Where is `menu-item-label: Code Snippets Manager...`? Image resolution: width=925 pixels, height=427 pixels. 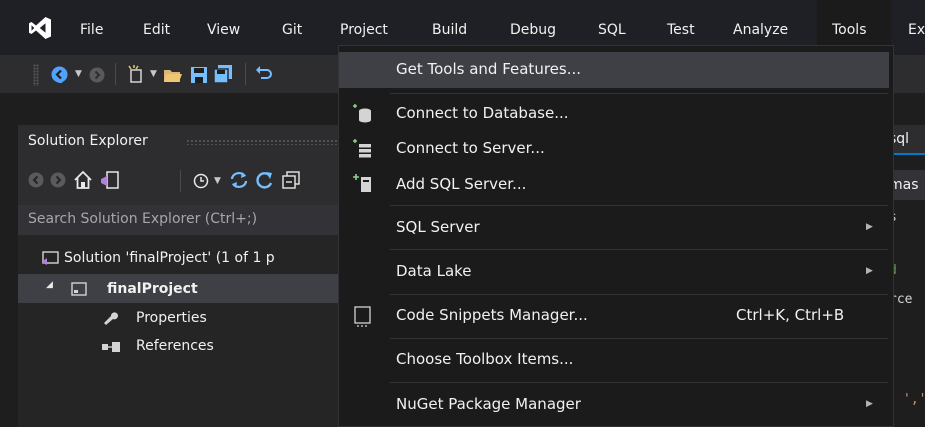 menu-item-label: Code Snippets Manager... is located at coordinates (492, 315).